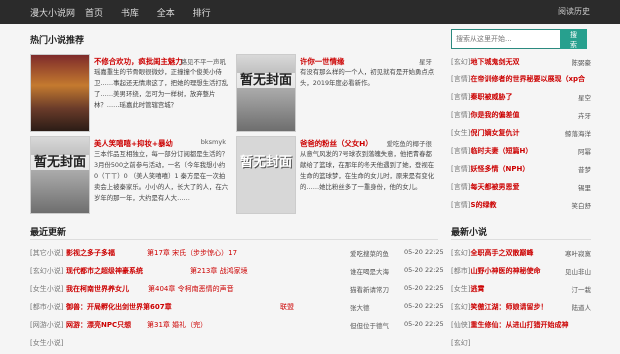 This screenshot has width=620, height=354. What do you see at coordinates (521, 328) in the screenshot?
I see `list-item: [仙侠]重生修仙：从进山打猎开始成神` at bounding box center [521, 328].